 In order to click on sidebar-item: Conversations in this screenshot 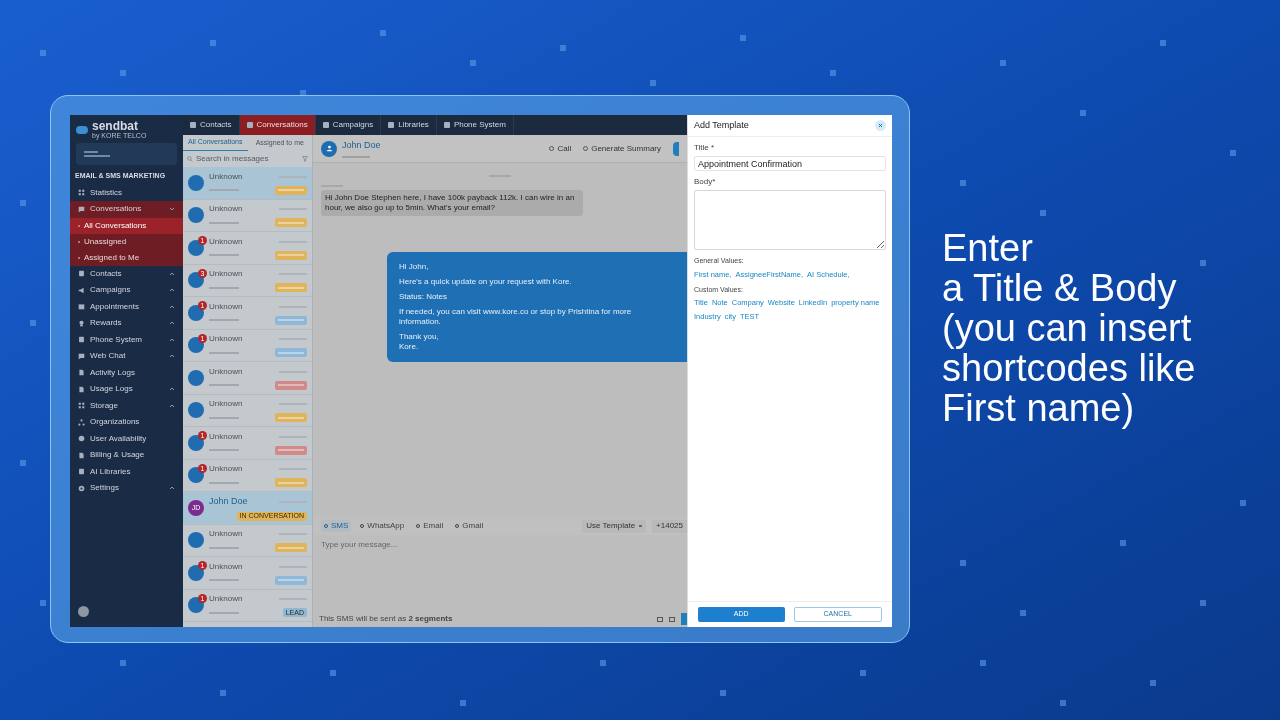, I will do `click(126, 209)`.